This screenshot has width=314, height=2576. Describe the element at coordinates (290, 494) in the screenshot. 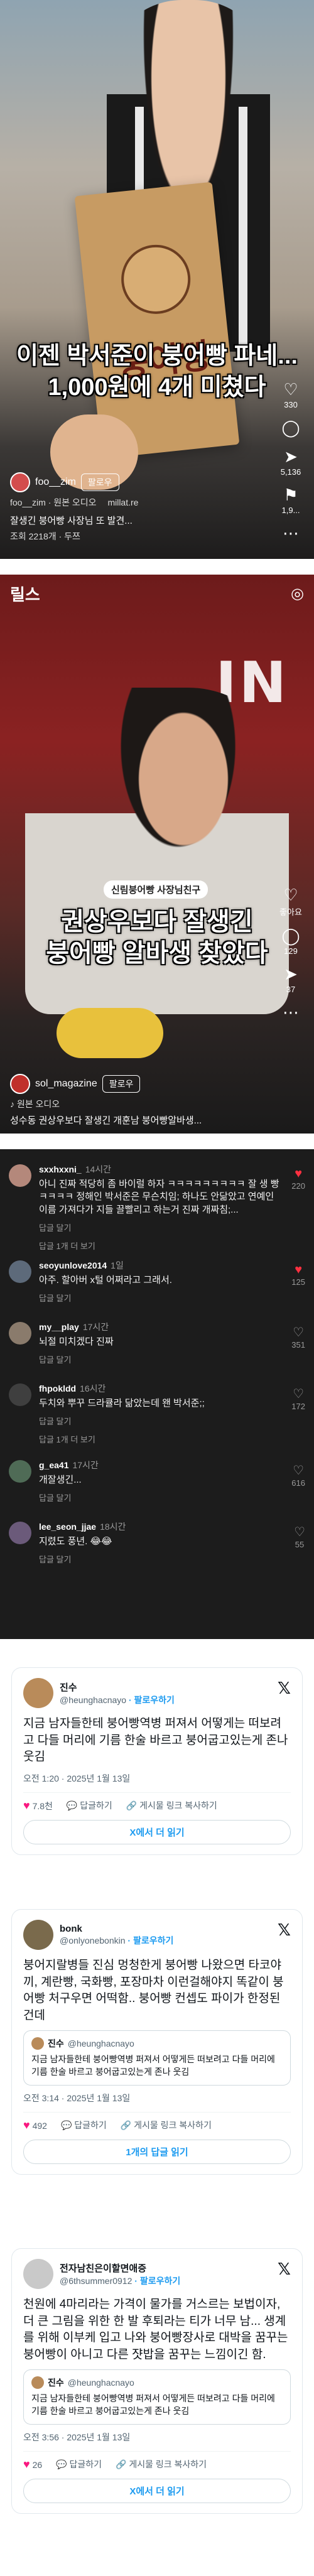

I see `bookmark-icon: ⚑` at that location.